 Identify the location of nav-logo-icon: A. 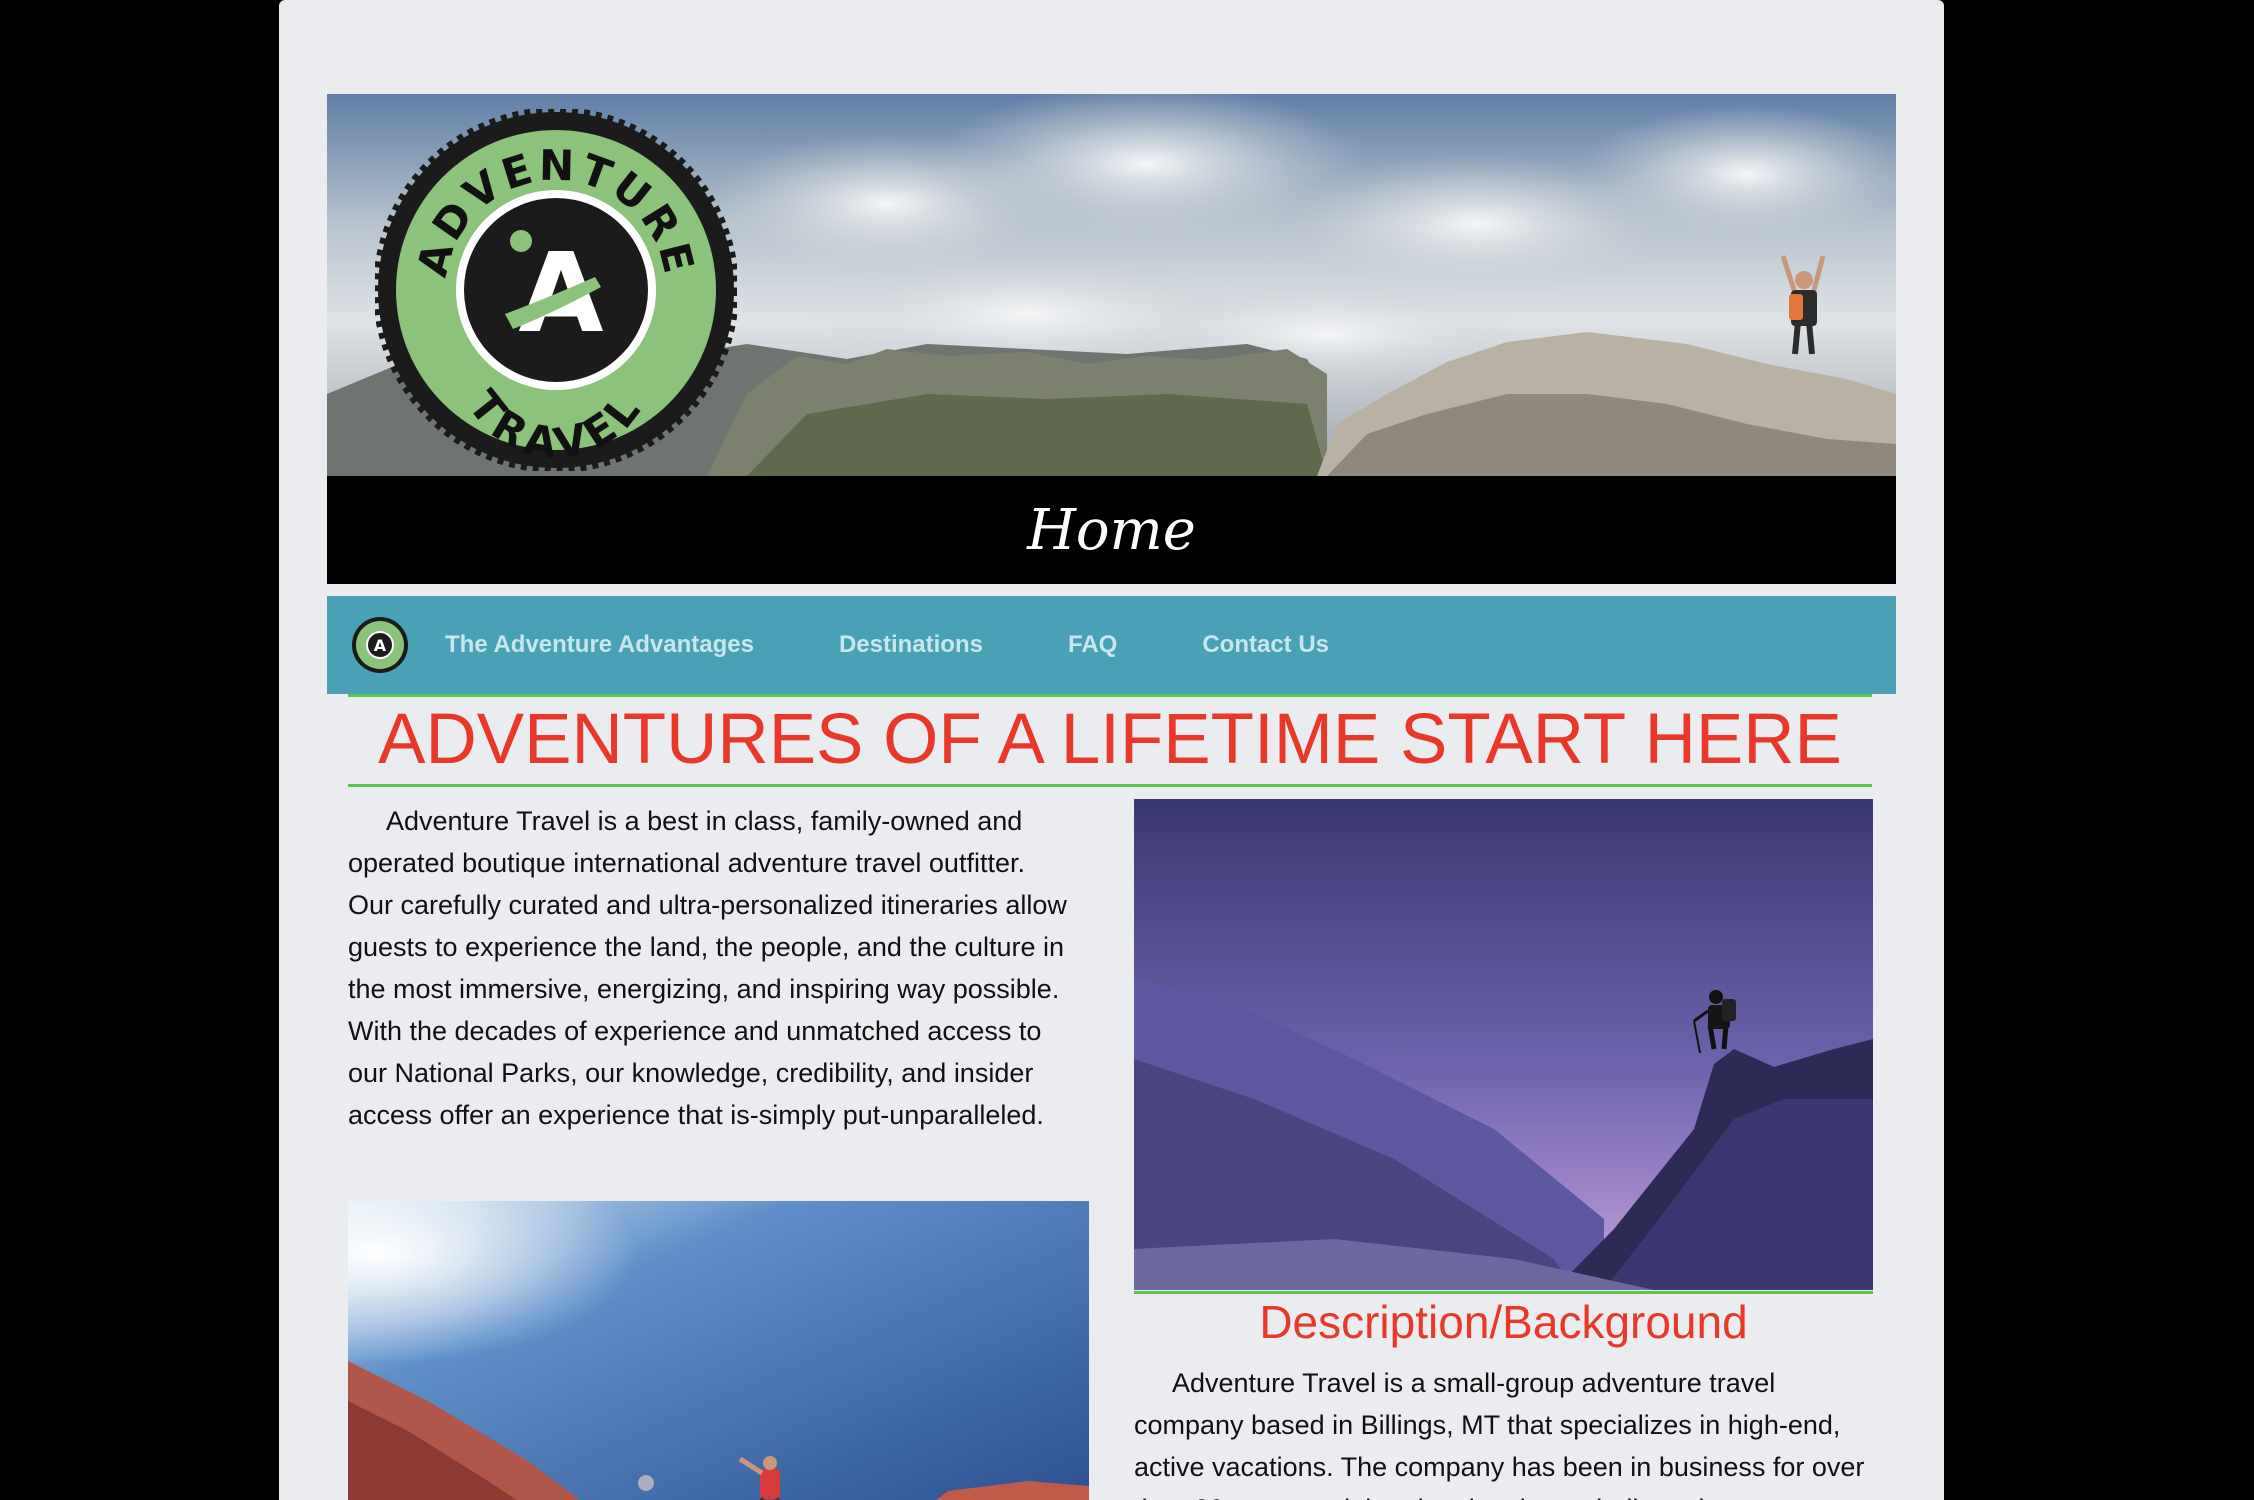
(380, 645).